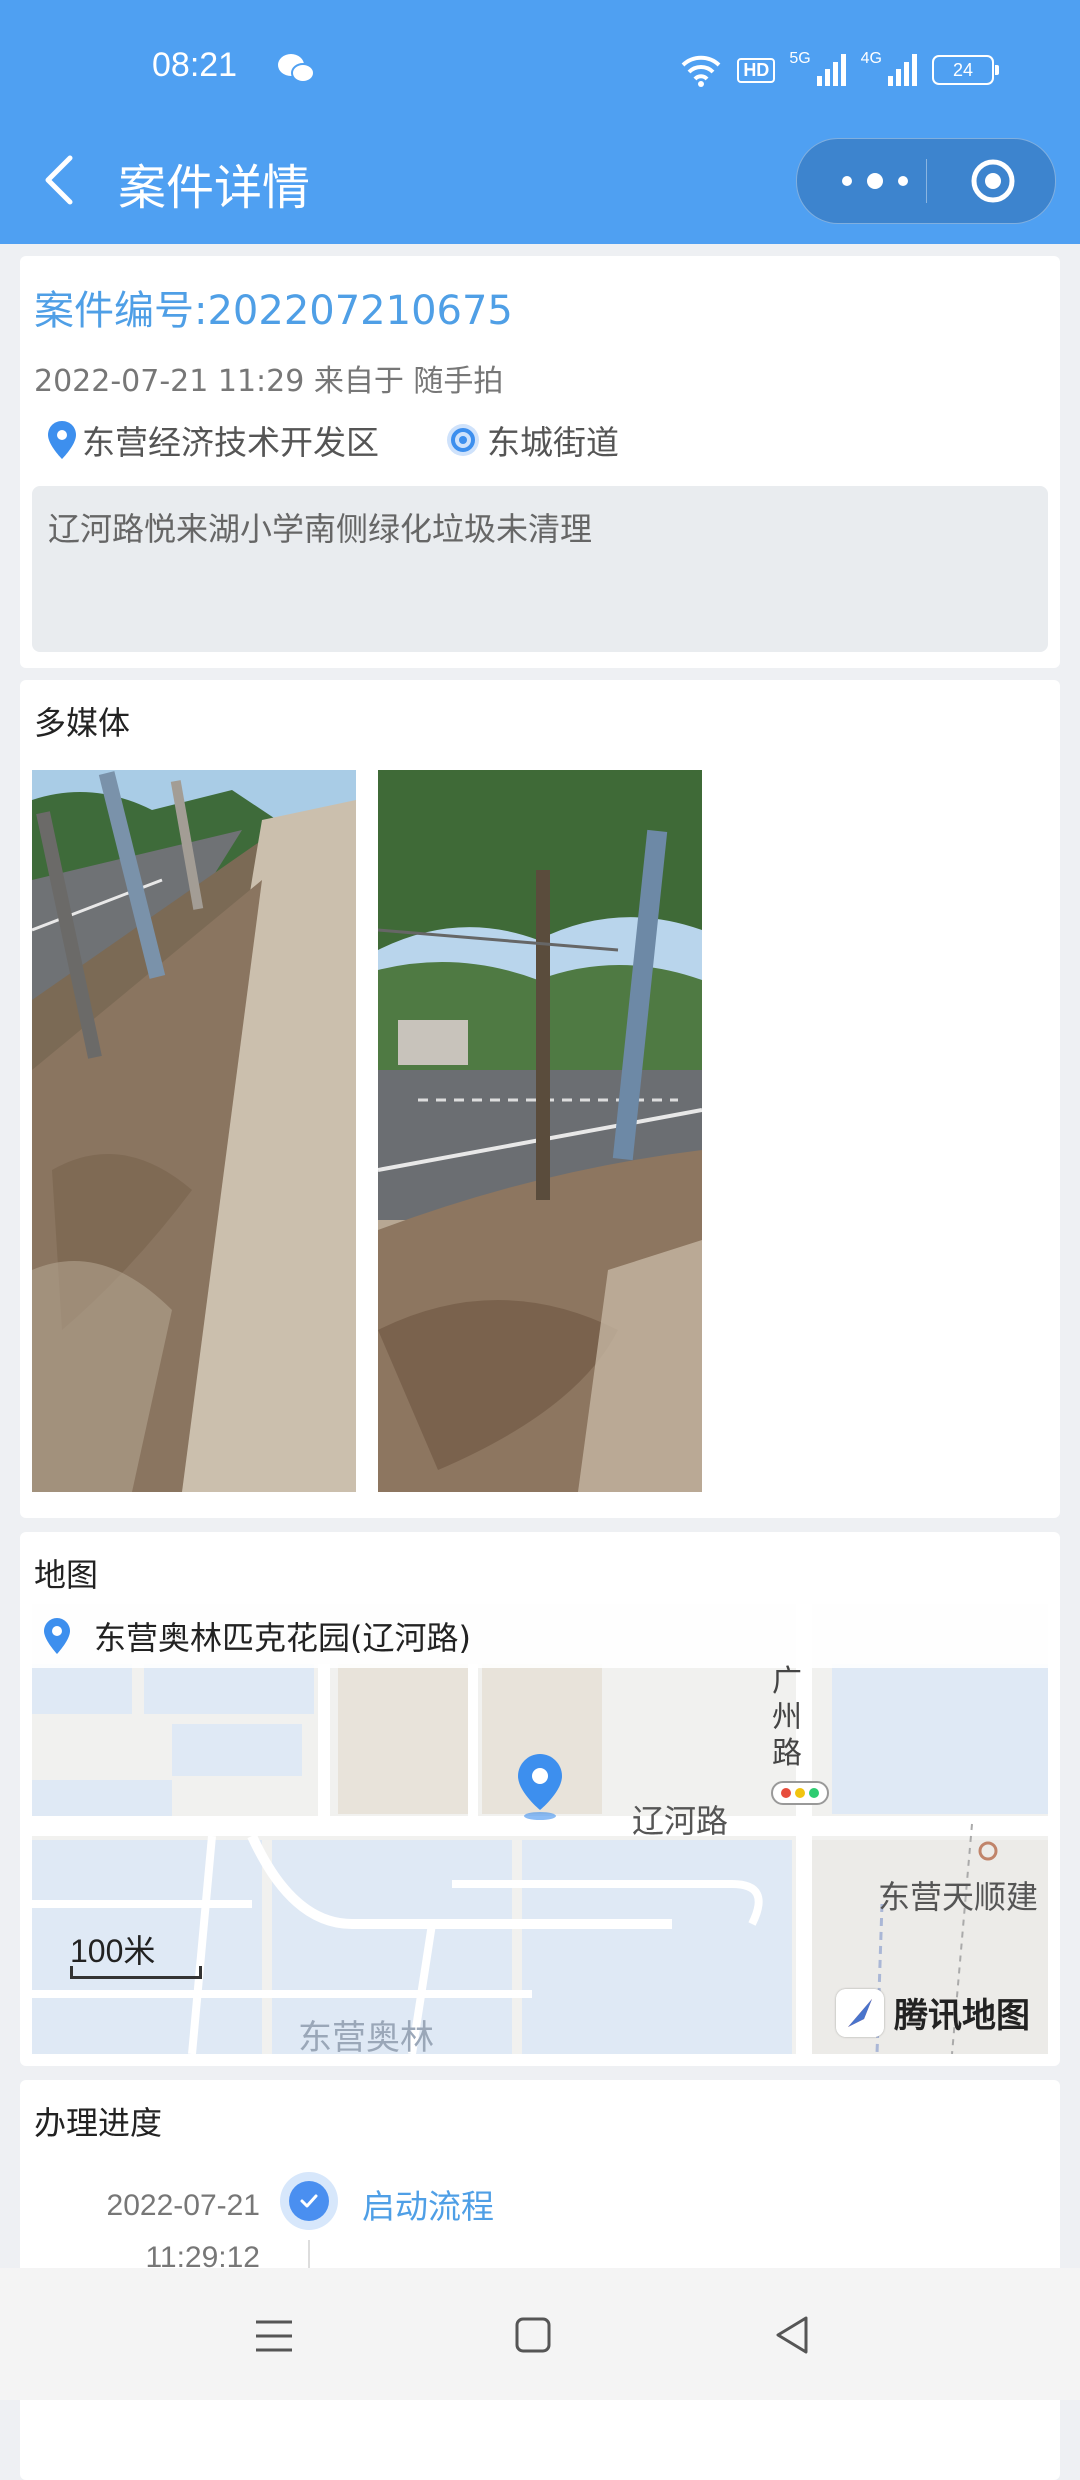 The image size is (1080, 2480). I want to click on title-bar: 08:21 HD 5G 4G 24 案件详情, so click(540, 122).